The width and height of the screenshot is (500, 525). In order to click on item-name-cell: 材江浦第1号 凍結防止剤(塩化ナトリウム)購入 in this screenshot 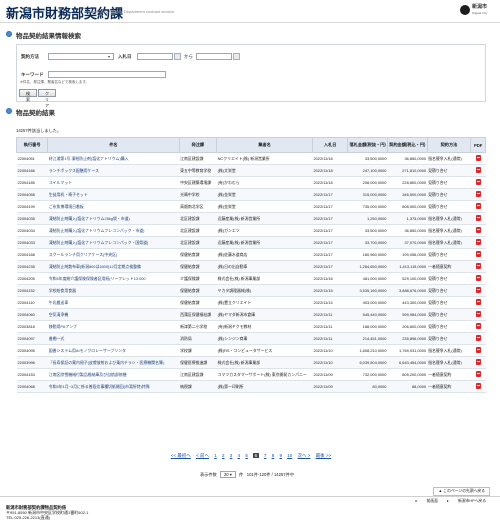, I will do `click(113, 158)`.